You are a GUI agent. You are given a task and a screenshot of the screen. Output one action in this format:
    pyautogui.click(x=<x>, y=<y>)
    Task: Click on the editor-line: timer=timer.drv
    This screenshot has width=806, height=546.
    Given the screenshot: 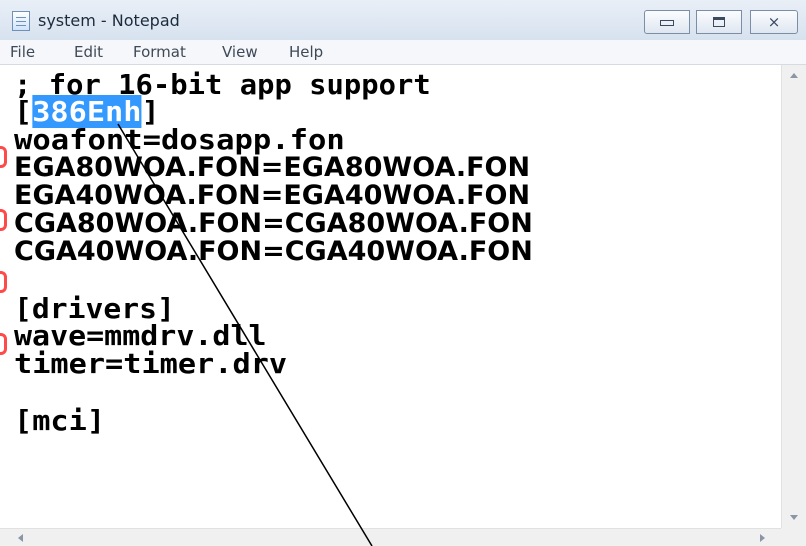 What is the action you would take?
    pyautogui.click(x=151, y=363)
    